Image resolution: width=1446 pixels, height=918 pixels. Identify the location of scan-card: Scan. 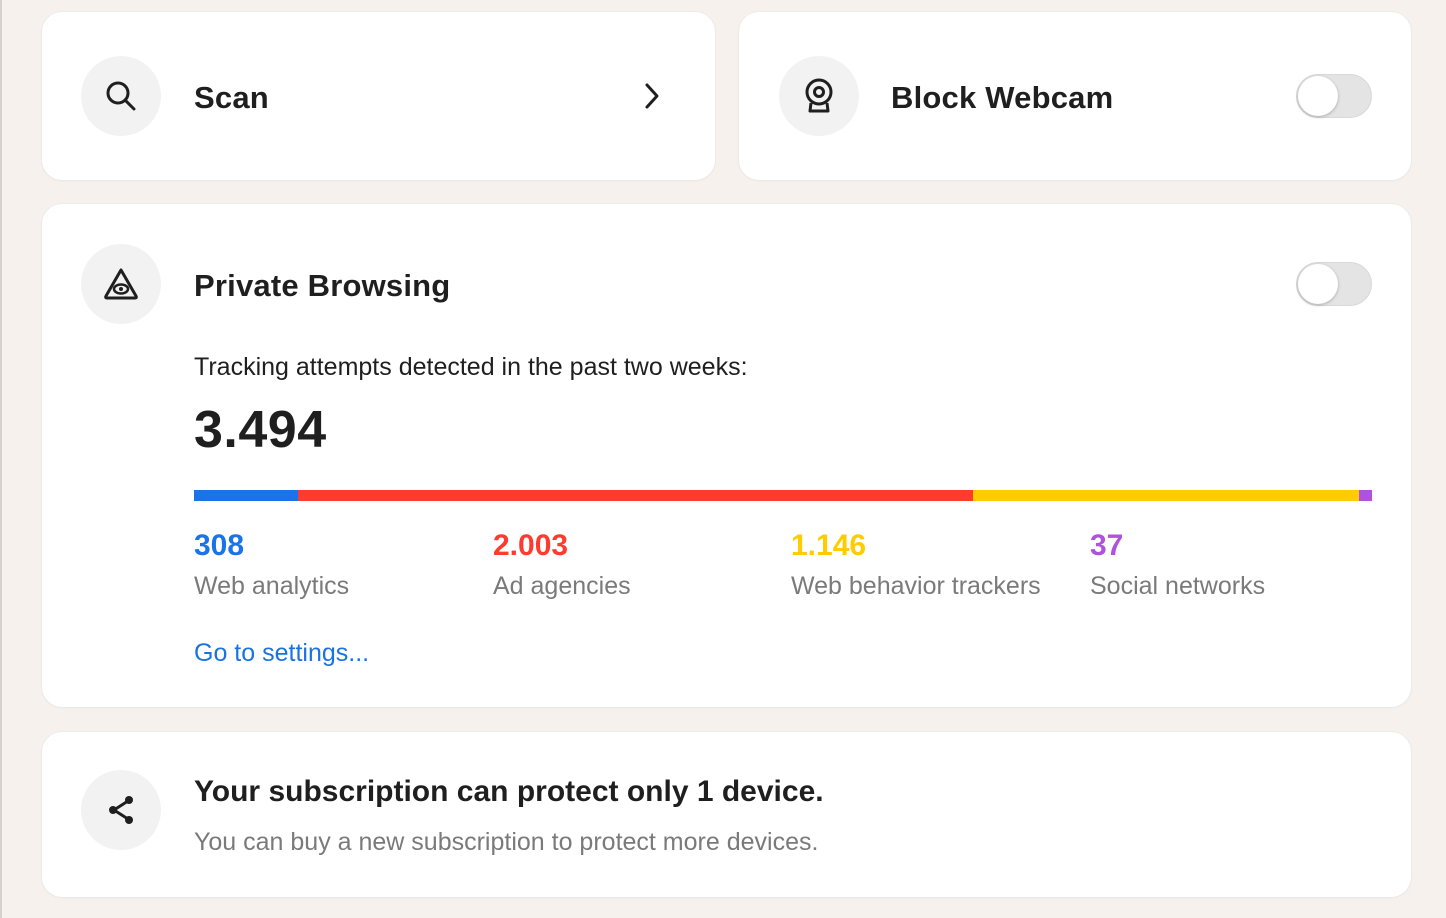
(378, 96).